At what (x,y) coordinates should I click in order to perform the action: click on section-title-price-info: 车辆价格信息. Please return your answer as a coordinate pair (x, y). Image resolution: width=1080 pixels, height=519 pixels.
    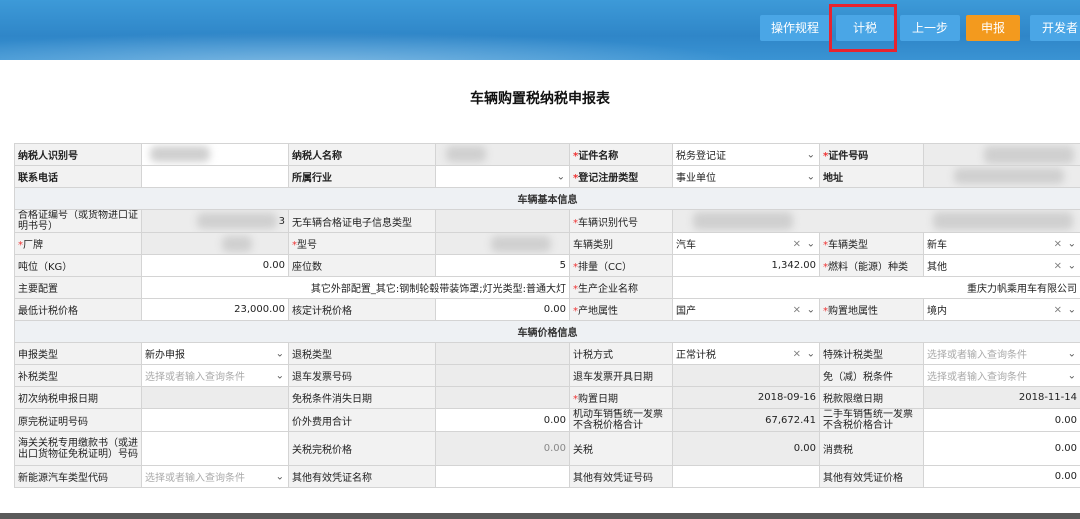
    Looking at the image, I should click on (547, 331).